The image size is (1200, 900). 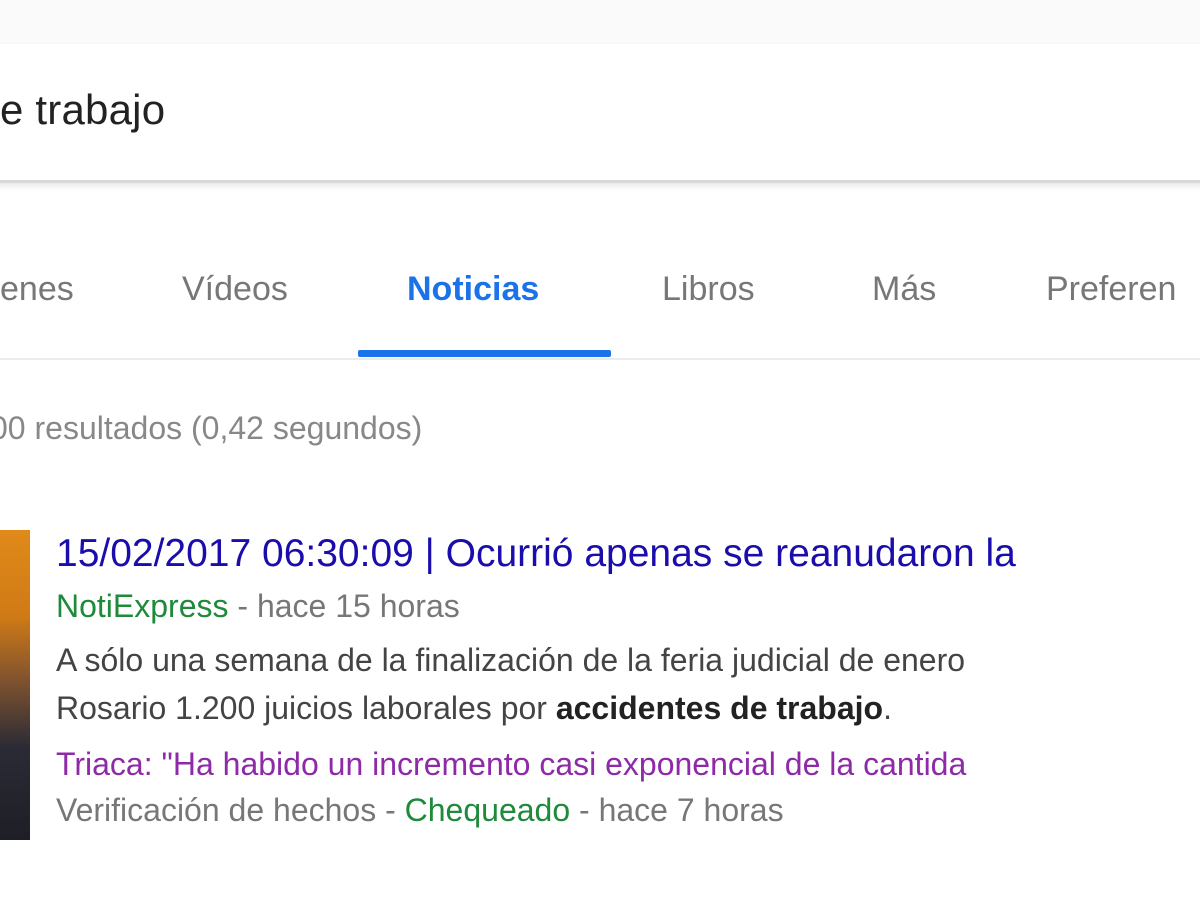 What do you see at coordinates (600, 359) in the screenshot?
I see `tabs-divider` at bounding box center [600, 359].